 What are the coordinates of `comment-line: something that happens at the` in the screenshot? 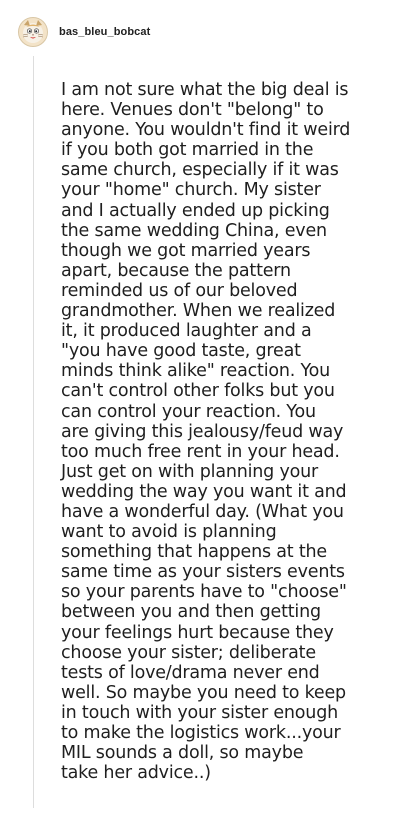 It's located at (194, 552).